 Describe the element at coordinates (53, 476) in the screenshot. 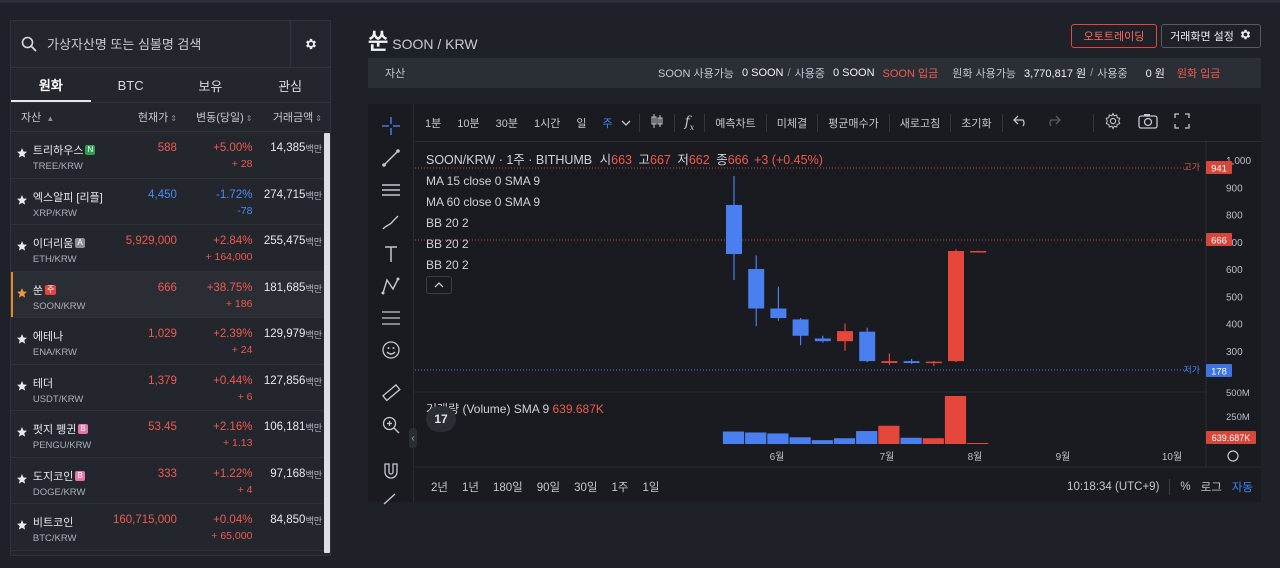

I see `asset-name: 도지코인` at that location.